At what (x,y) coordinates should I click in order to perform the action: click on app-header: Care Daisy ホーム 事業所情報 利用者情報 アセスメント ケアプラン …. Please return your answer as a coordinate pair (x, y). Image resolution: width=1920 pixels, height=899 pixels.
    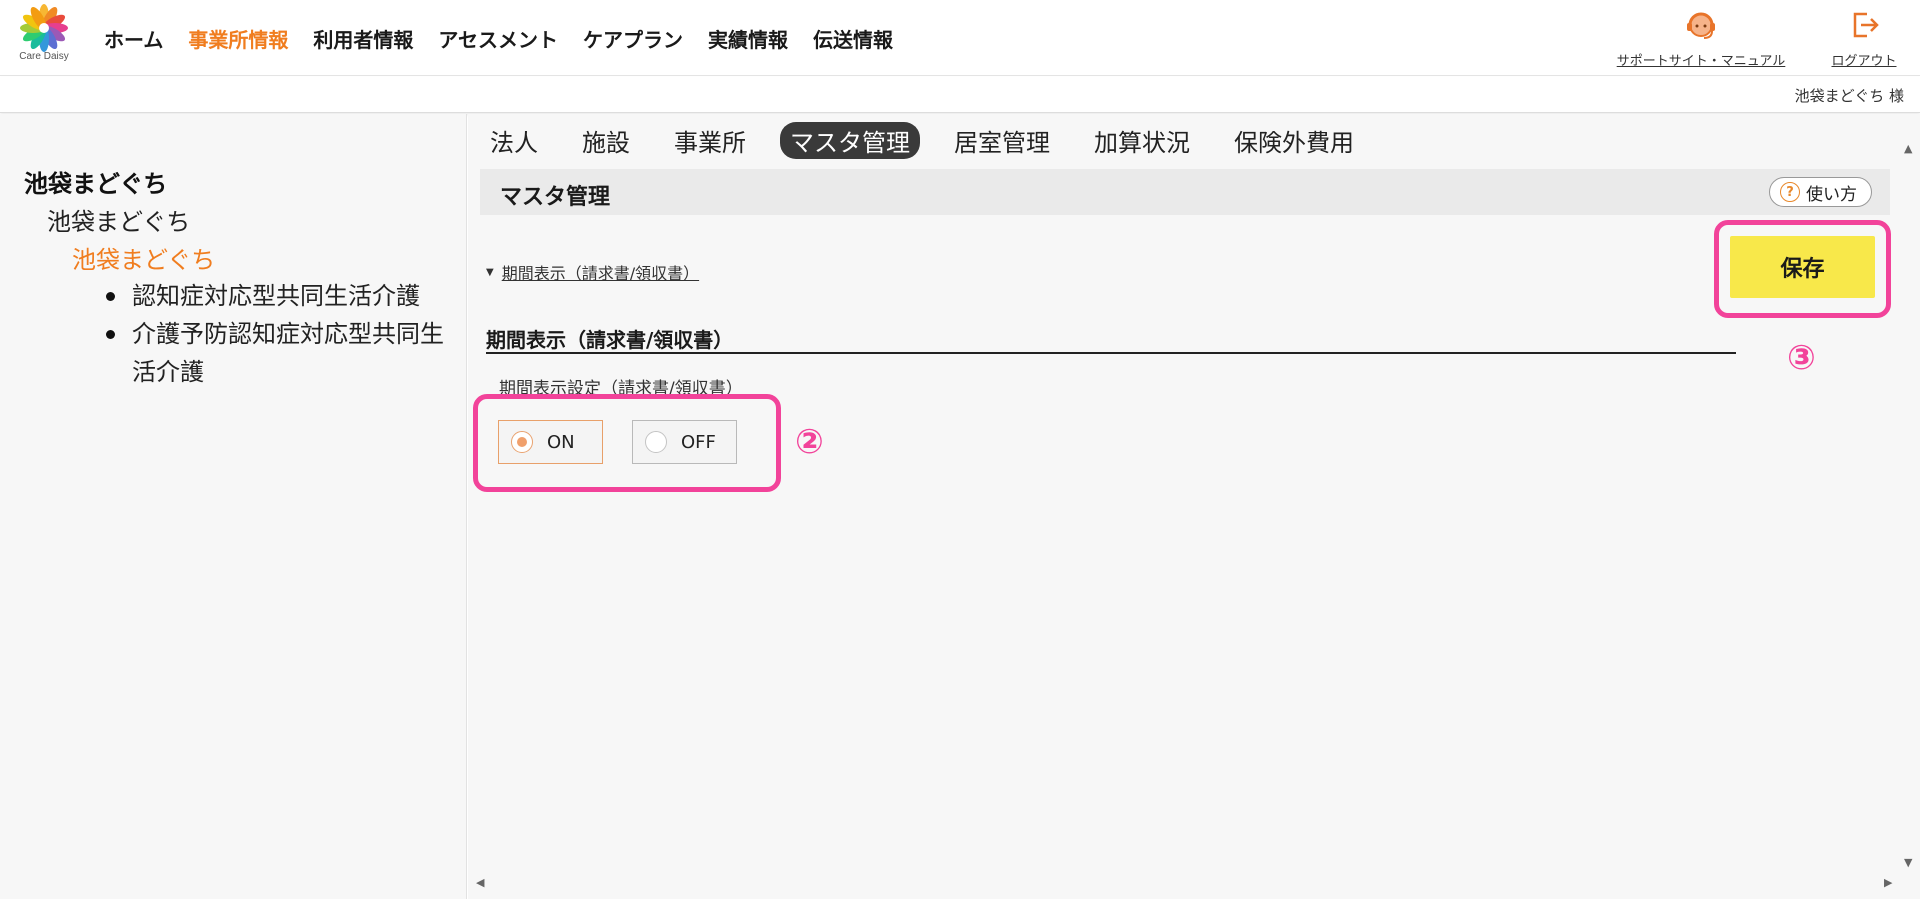
    Looking at the image, I should click on (960, 38).